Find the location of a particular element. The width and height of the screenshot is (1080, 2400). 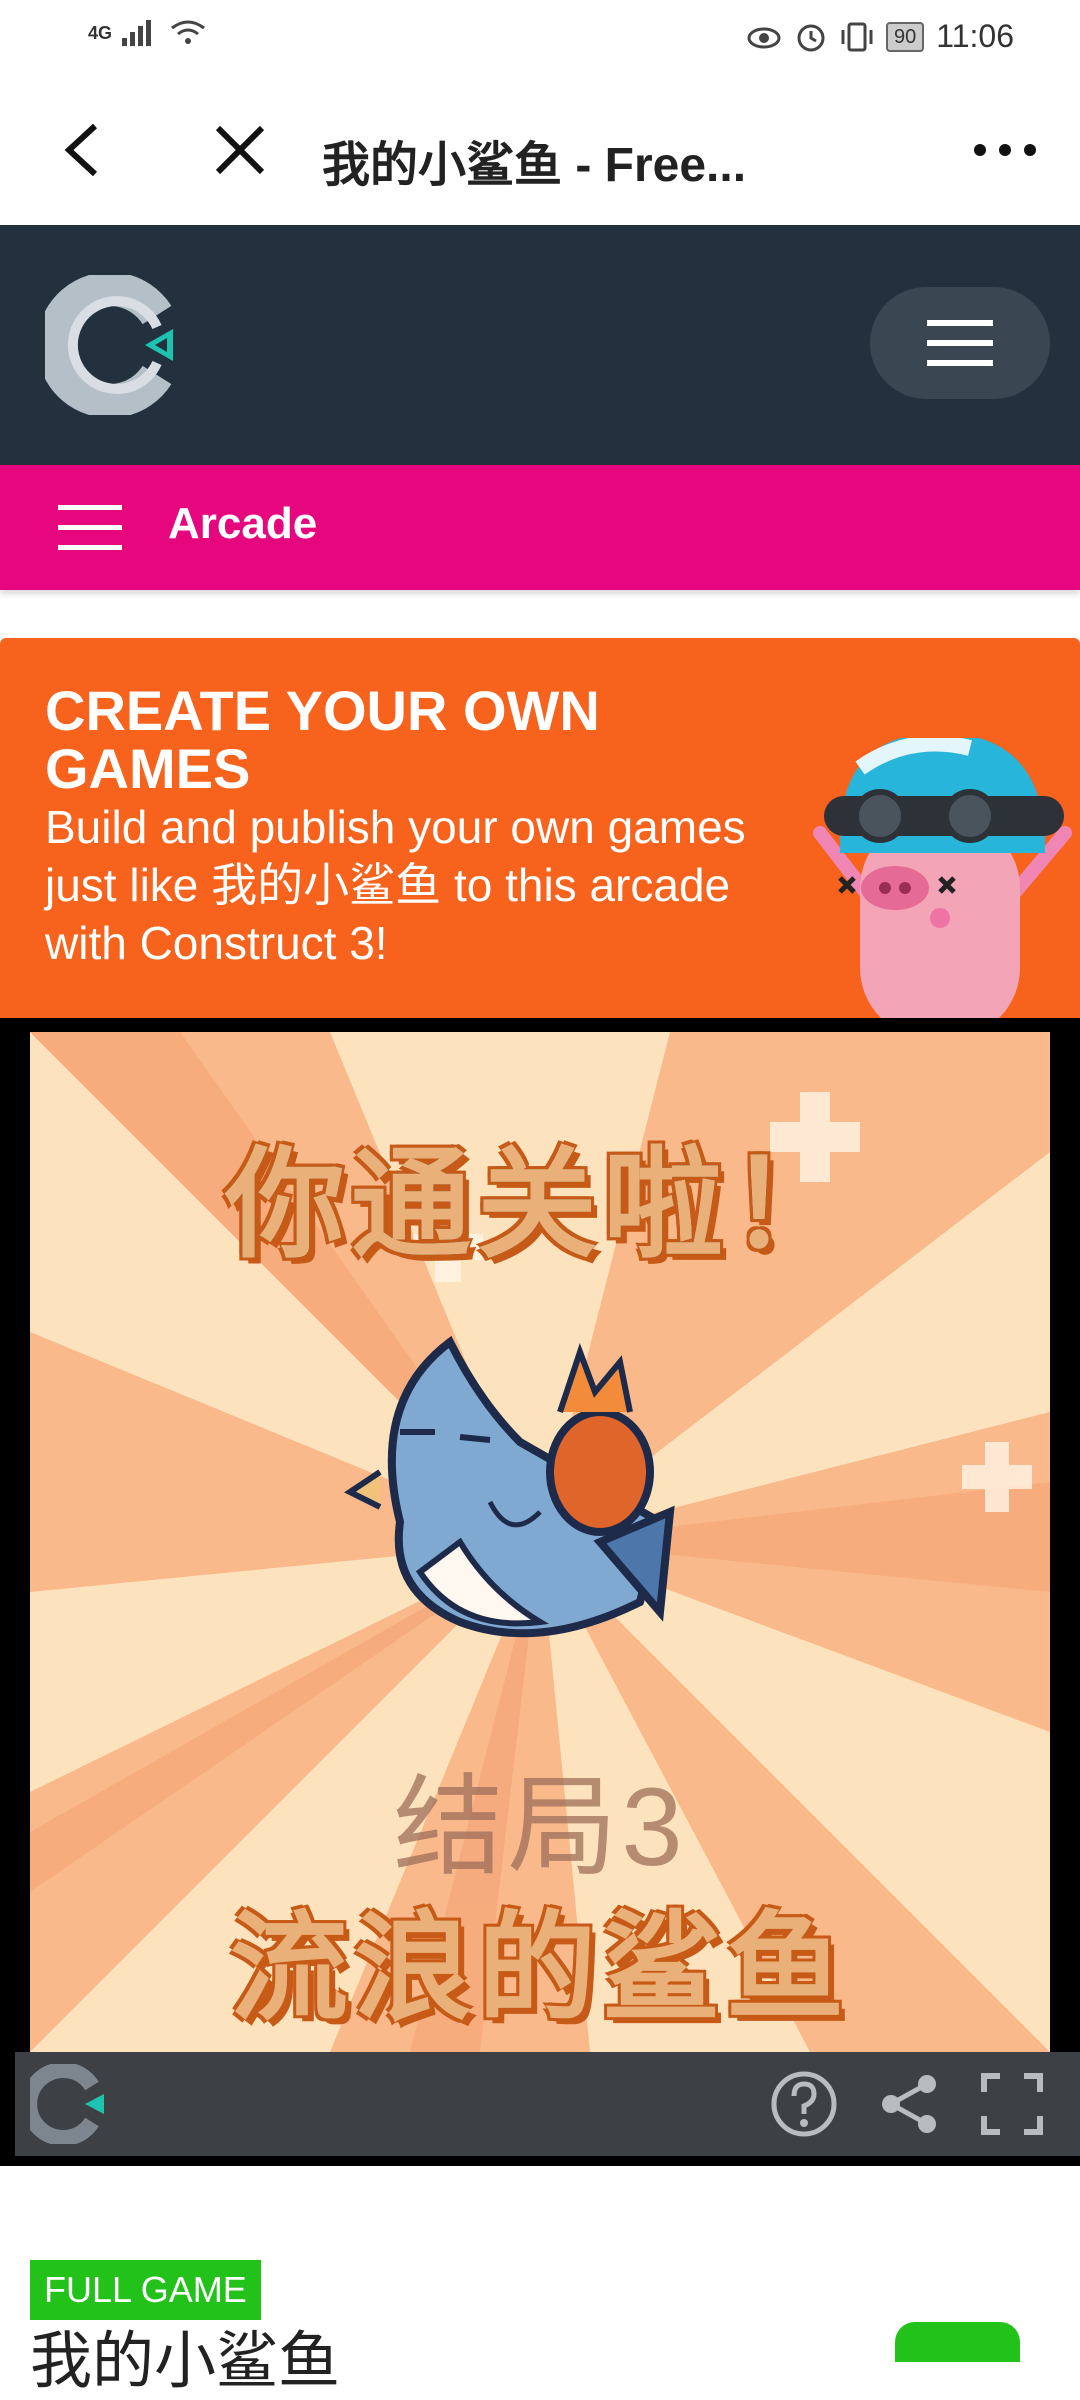

shark-sprite is located at coordinates (509, 1486).